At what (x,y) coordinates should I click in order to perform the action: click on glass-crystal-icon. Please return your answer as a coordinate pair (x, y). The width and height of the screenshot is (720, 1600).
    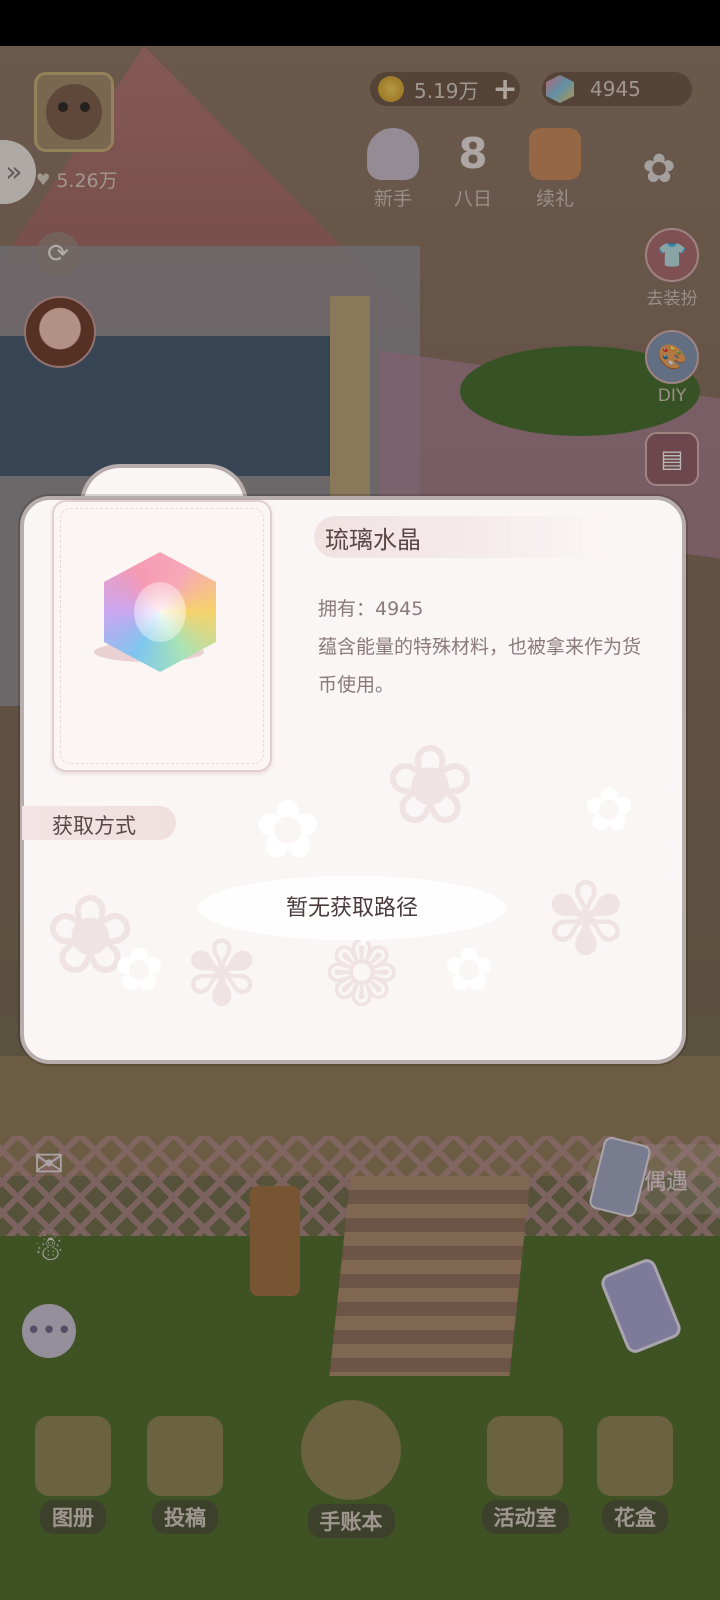
    Looking at the image, I should click on (161, 616).